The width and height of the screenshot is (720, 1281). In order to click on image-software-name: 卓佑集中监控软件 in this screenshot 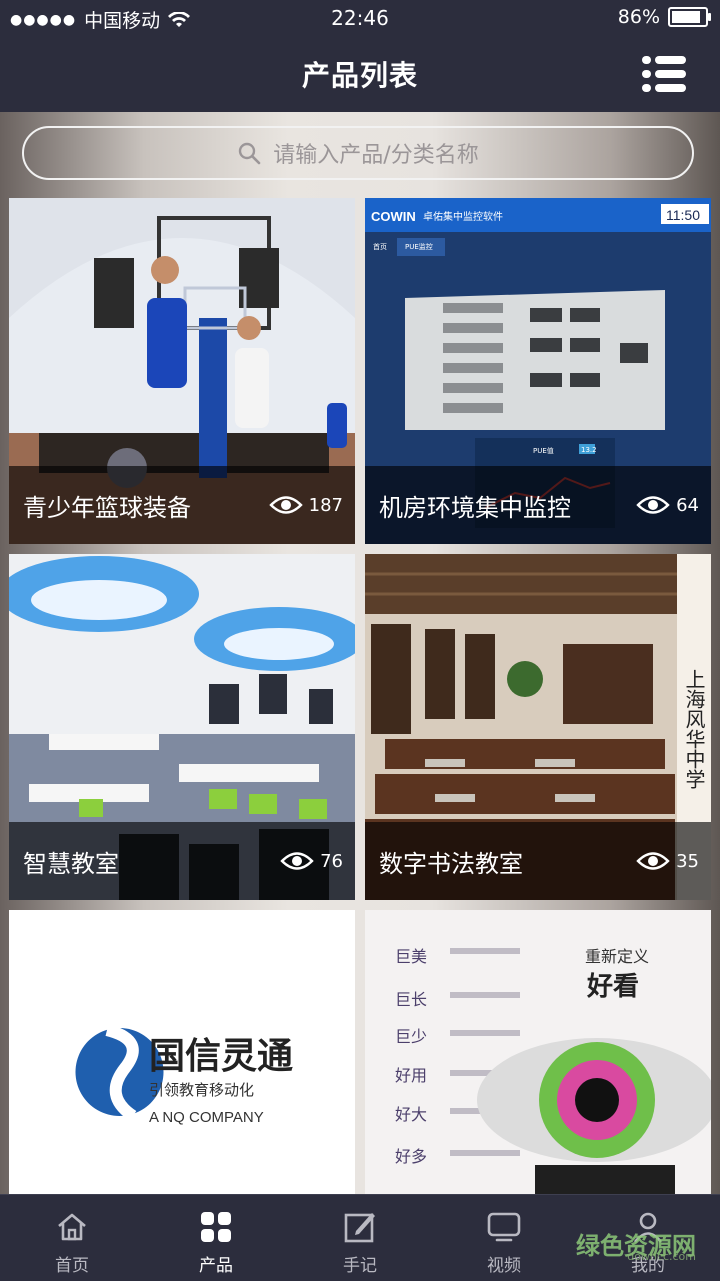, I will do `click(463, 216)`.